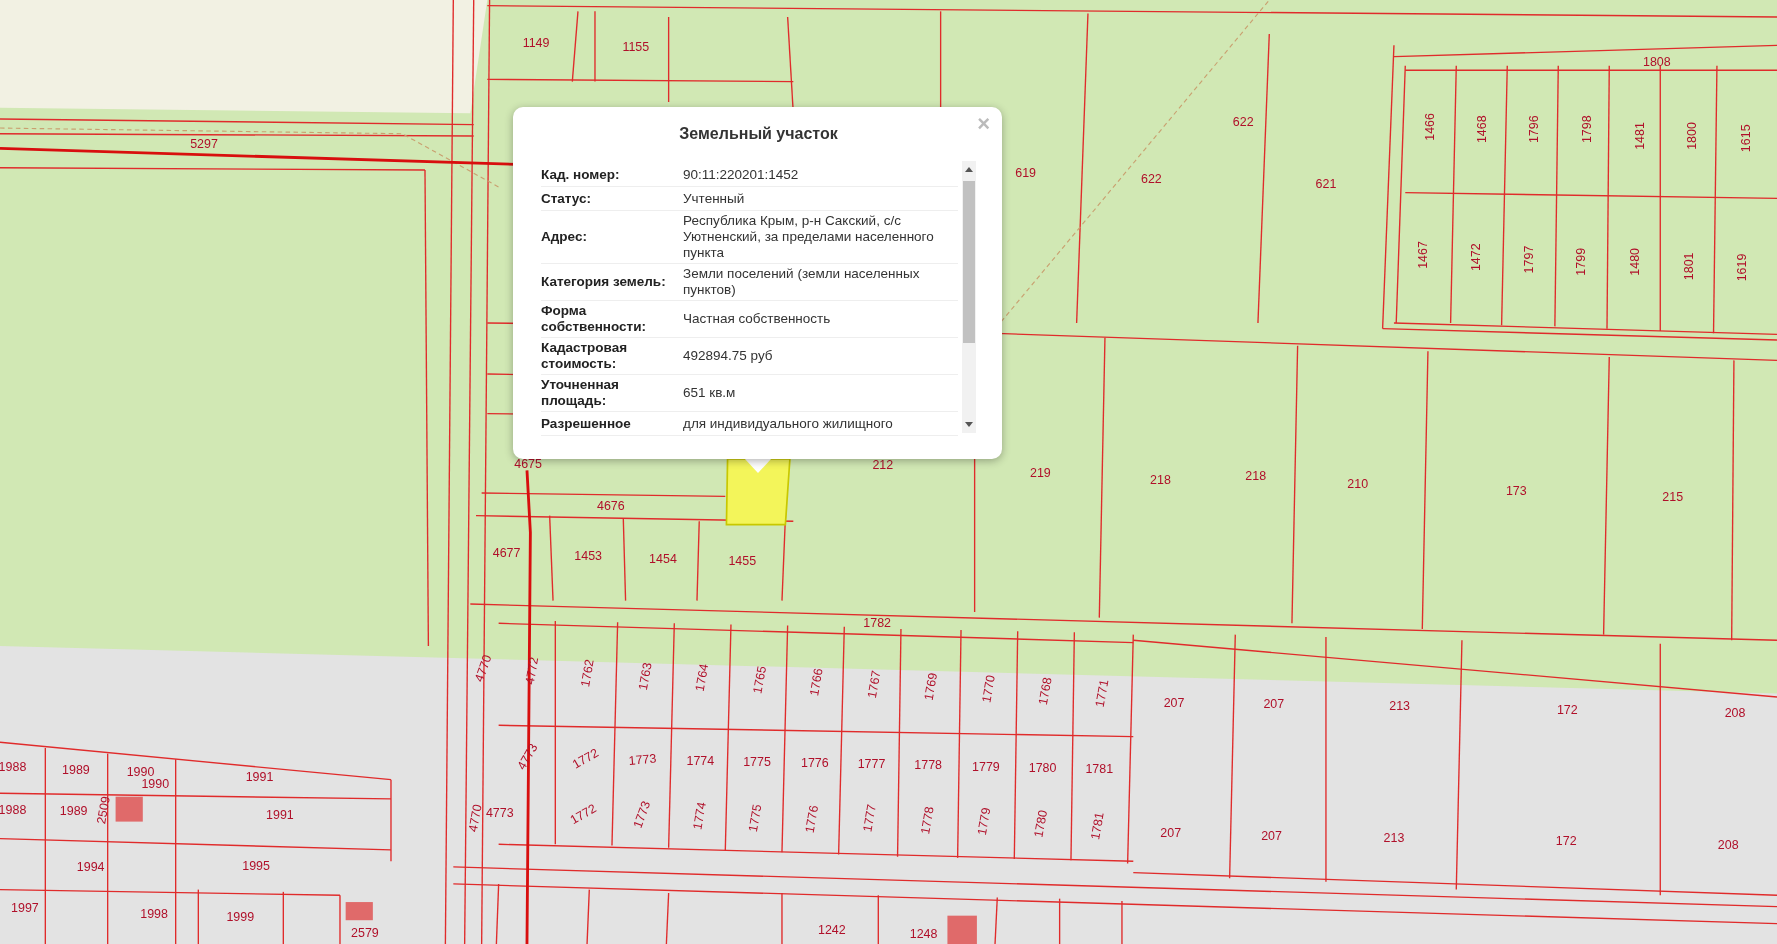  Describe the element at coordinates (816, 682) in the screenshot. I see `parcel-number: 1766` at that location.